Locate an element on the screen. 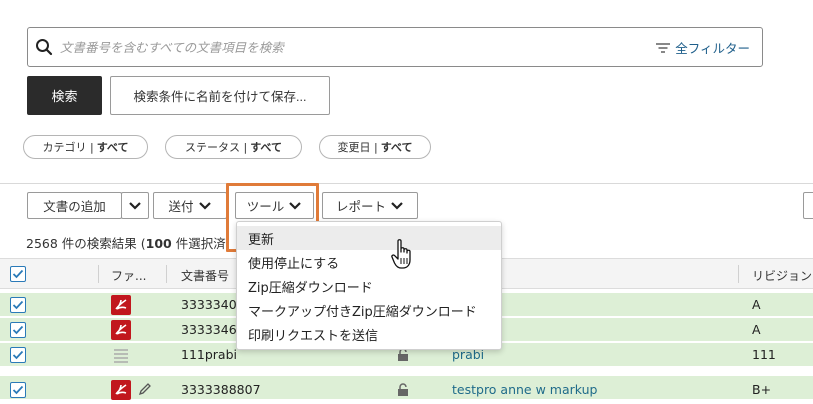 This screenshot has height=404, width=813. menu-item-deactivate: 使用停止にする is located at coordinates (369, 262).